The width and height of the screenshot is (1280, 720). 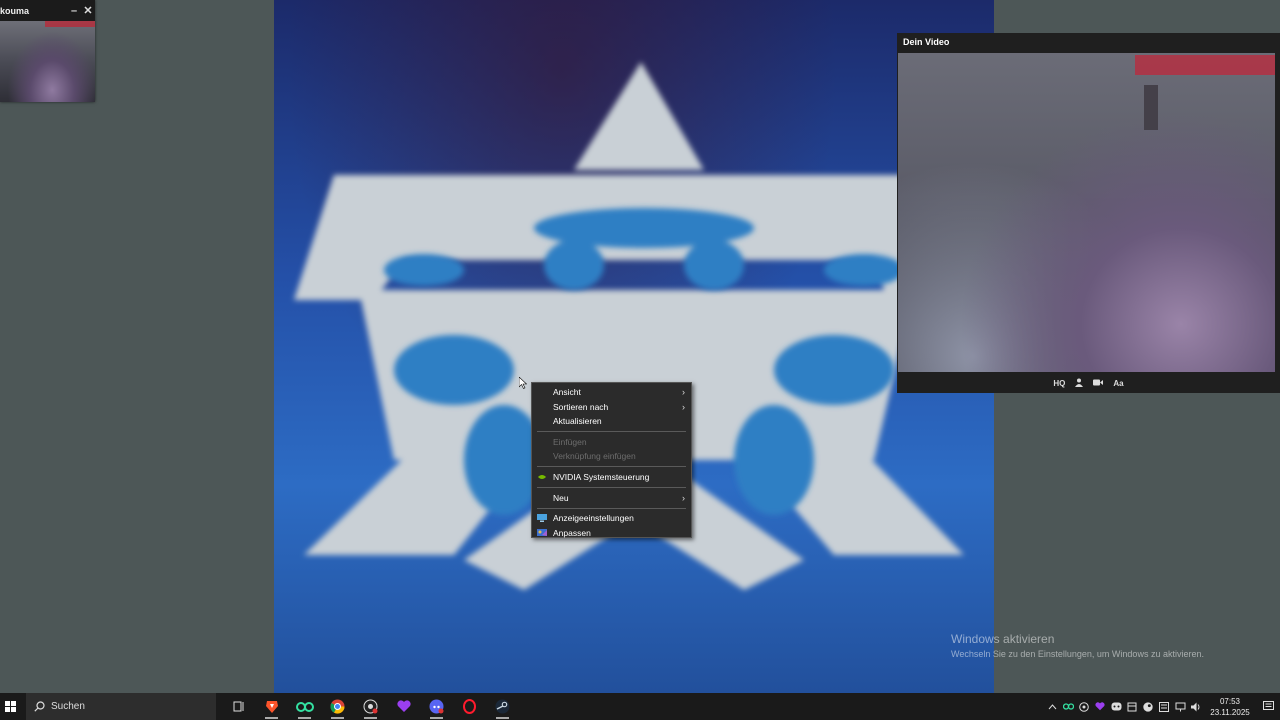 What do you see at coordinates (640, 706) in the screenshot?
I see `taskbar: Suchen 07:53 23.11.2025` at bounding box center [640, 706].